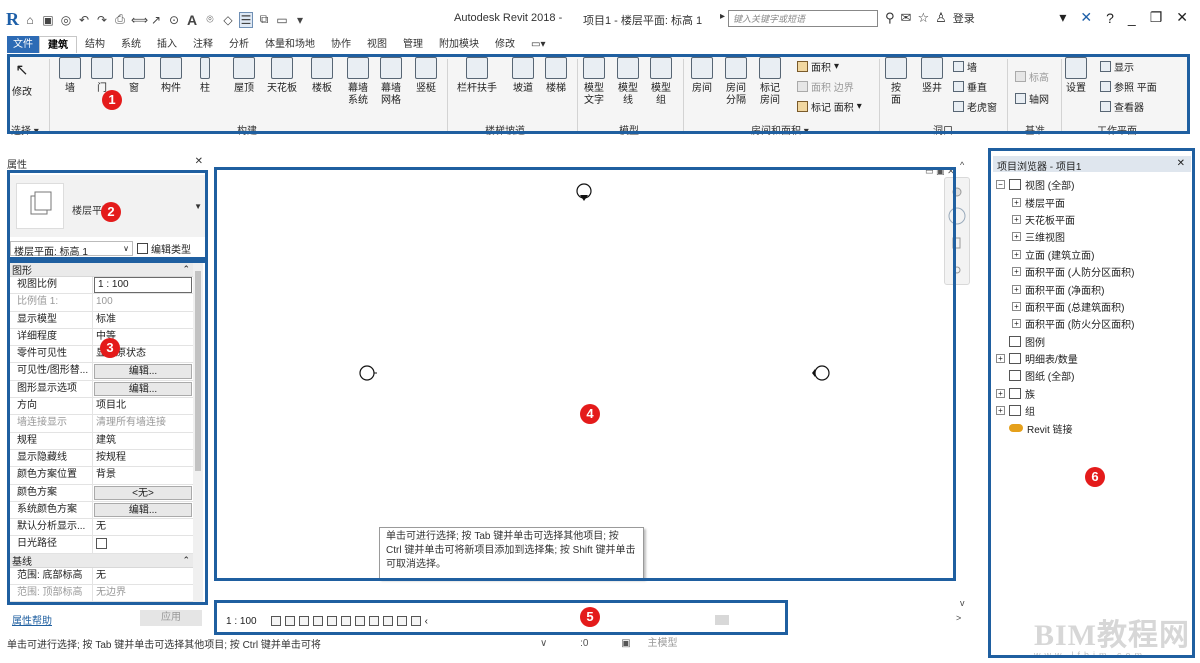 Image resolution: width=1200 pixels, height=663 pixels. What do you see at coordinates (198, 371) in the screenshot?
I see `scroll-thumb` at bounding box center [198, 371].